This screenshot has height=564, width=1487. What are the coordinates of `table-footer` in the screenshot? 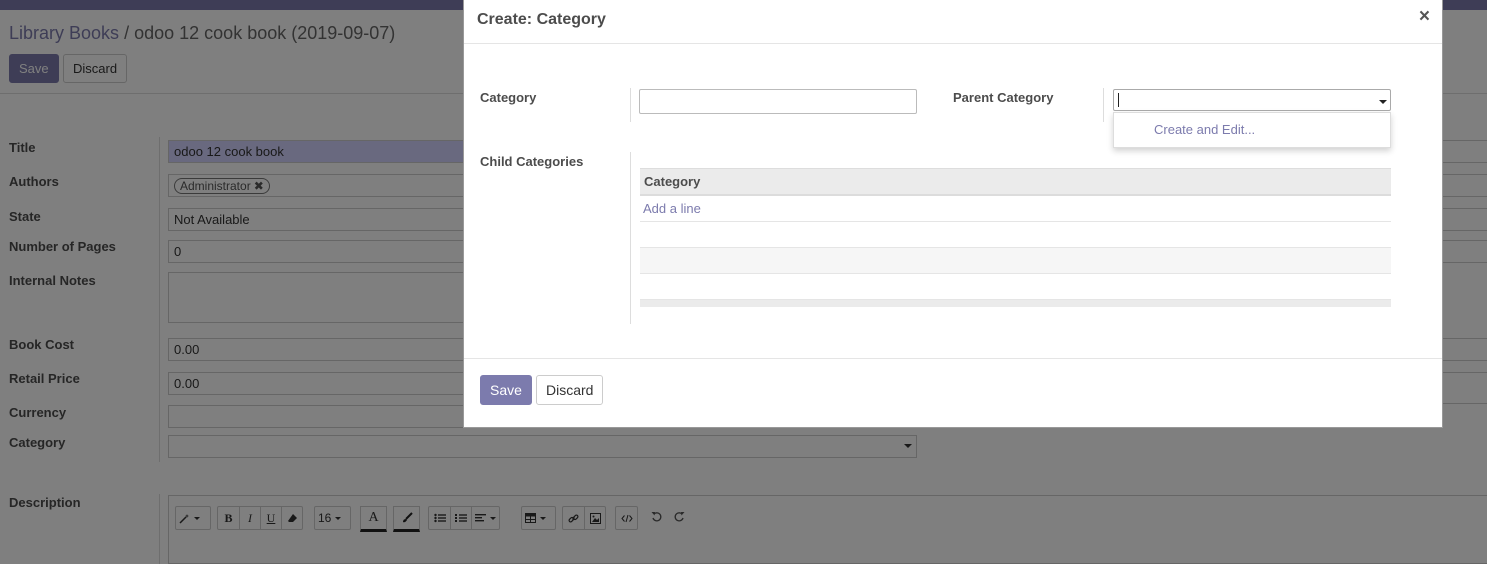 It's located at (1015, 303).